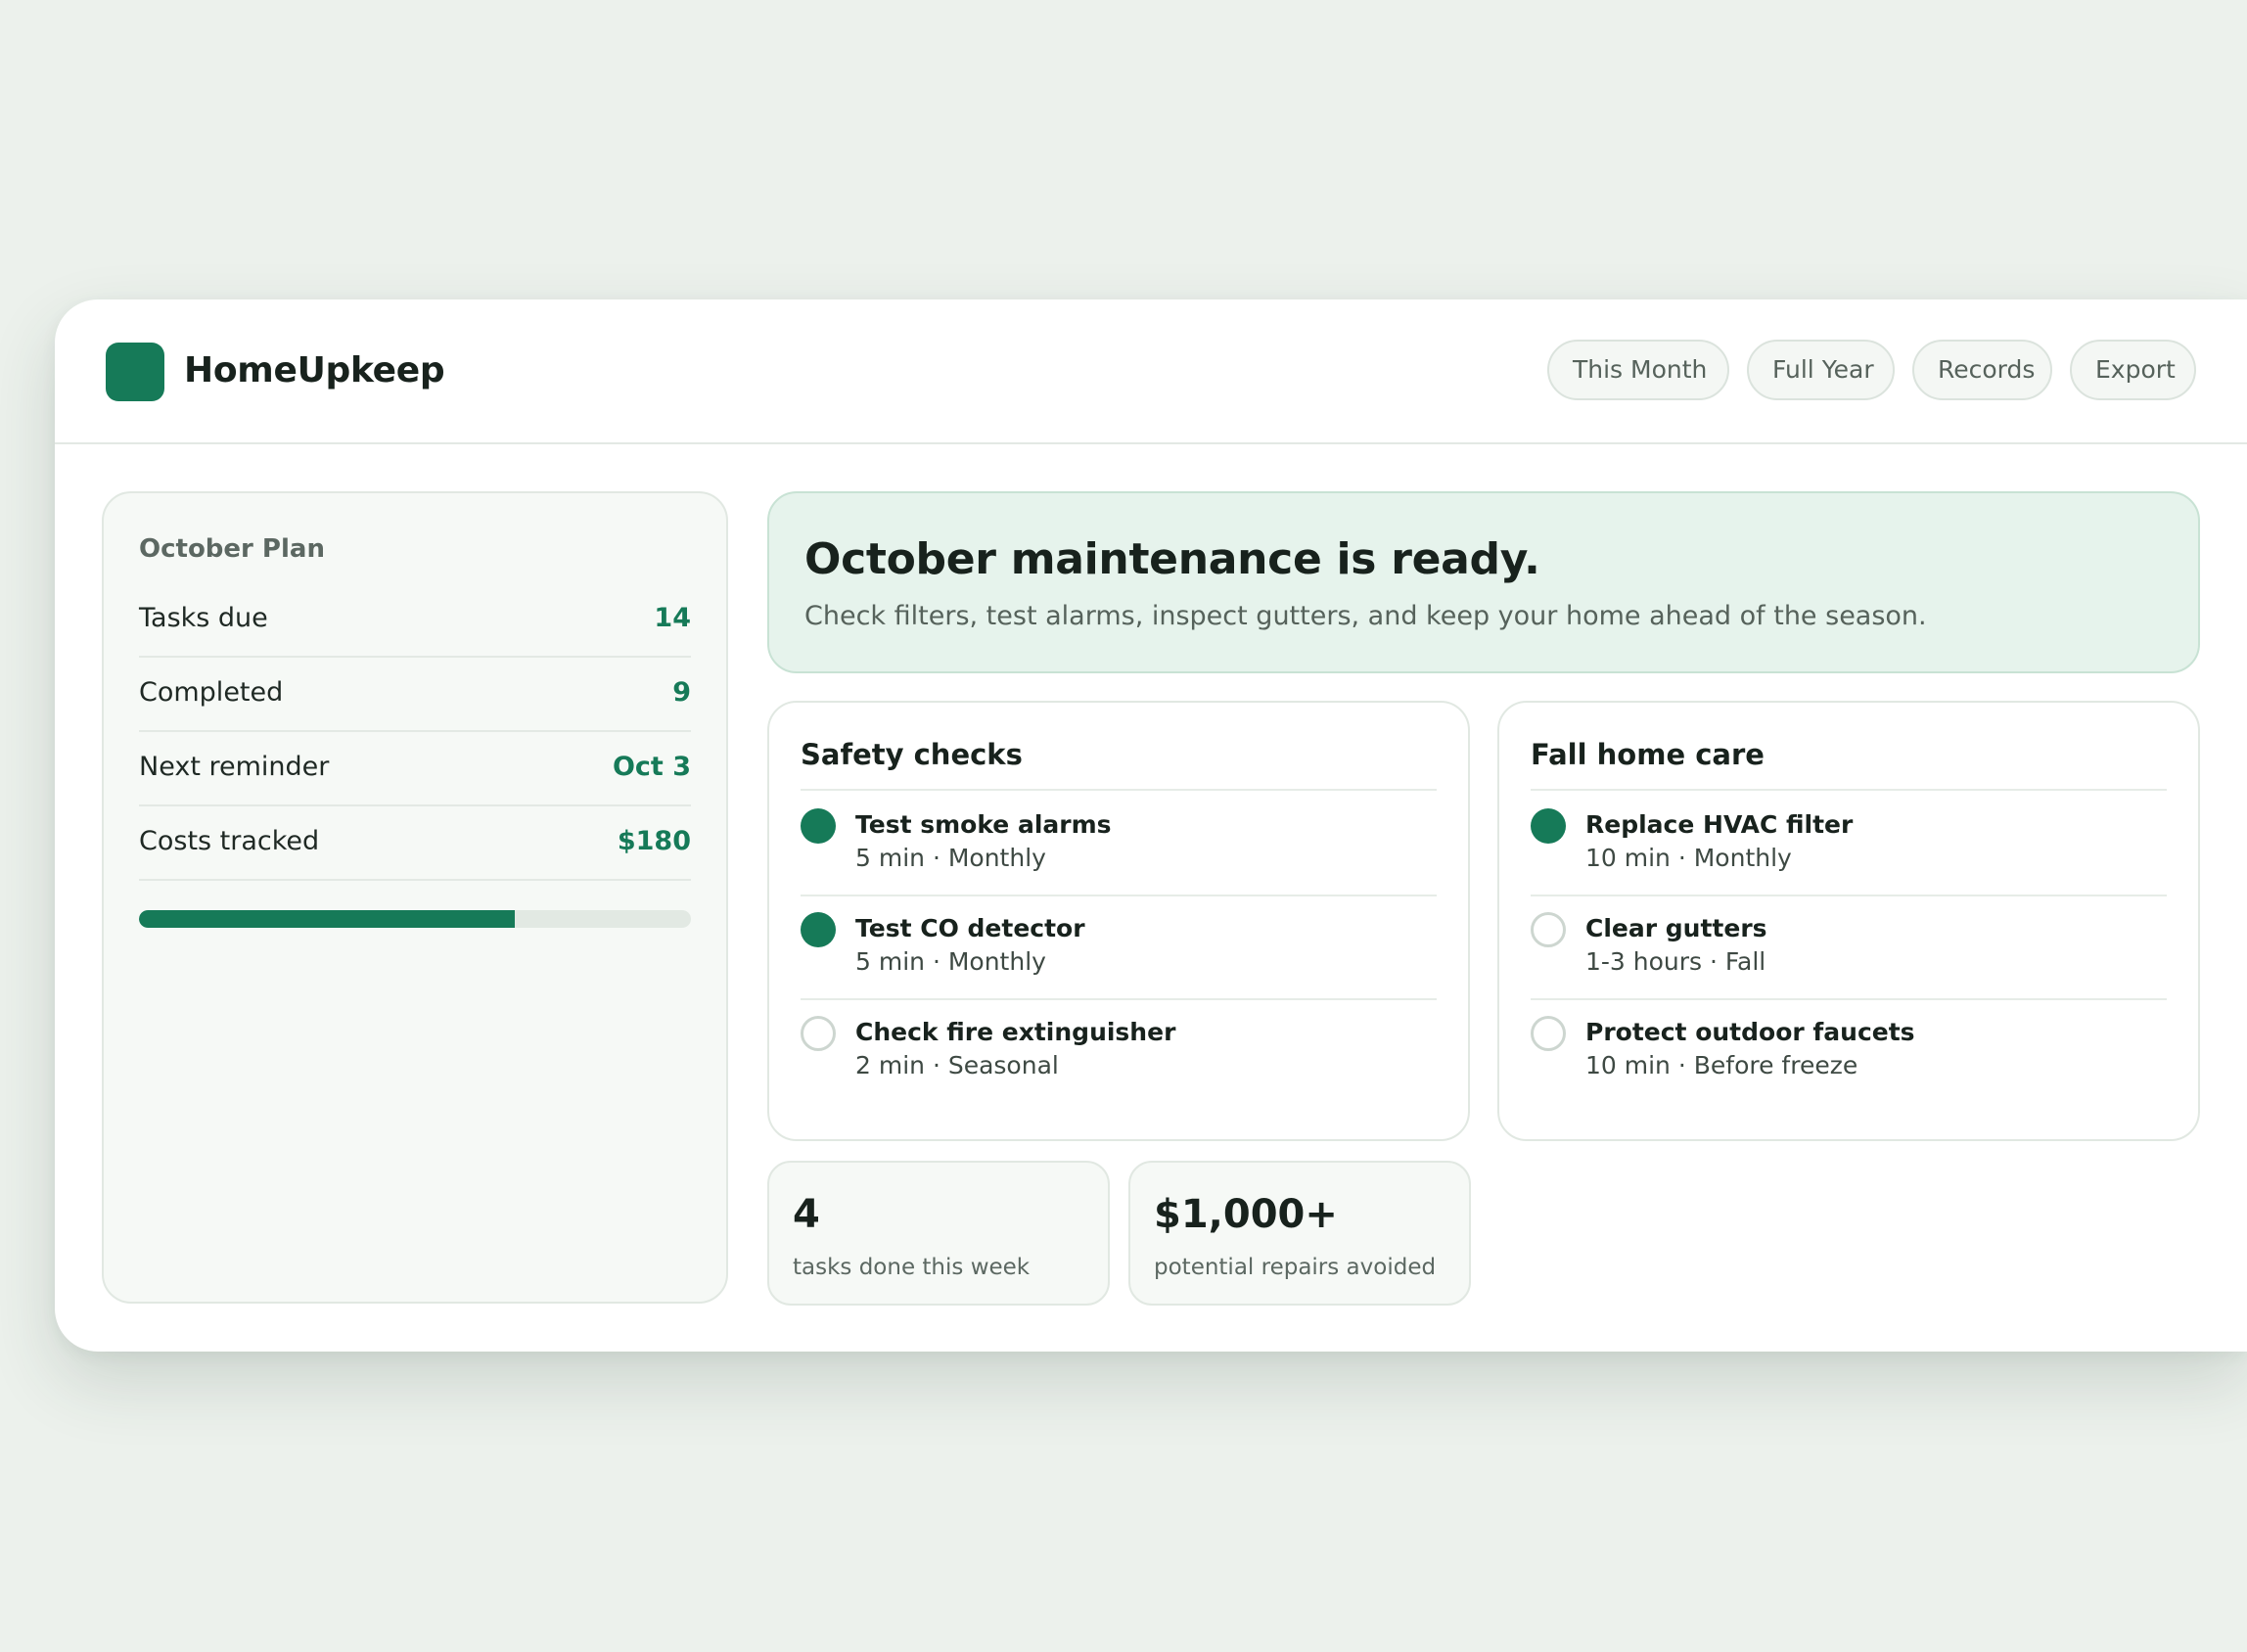 The height and width of the screenshot is (1652, 2247). What do you see at coordinates (1172, 559) in the screenshot?
I see `hero-title: October maintenance is ready.` at bounding box center [1172, 559].